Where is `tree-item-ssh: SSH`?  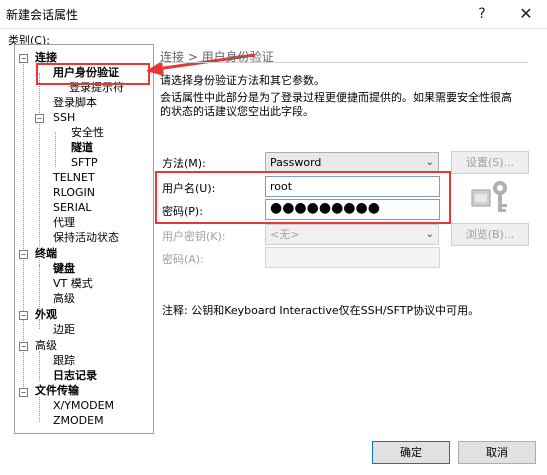
tree-item-ssh: SSH is located at coordinates (64, 118).